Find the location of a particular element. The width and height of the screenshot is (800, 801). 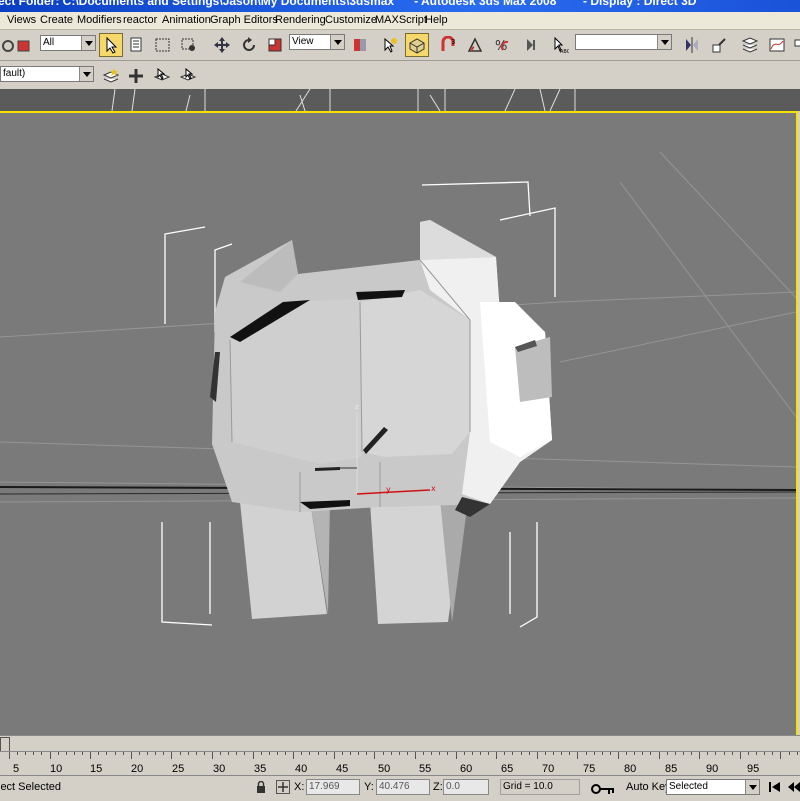

menu-modifiers: Modifiers is located at coordinates (99, 20).